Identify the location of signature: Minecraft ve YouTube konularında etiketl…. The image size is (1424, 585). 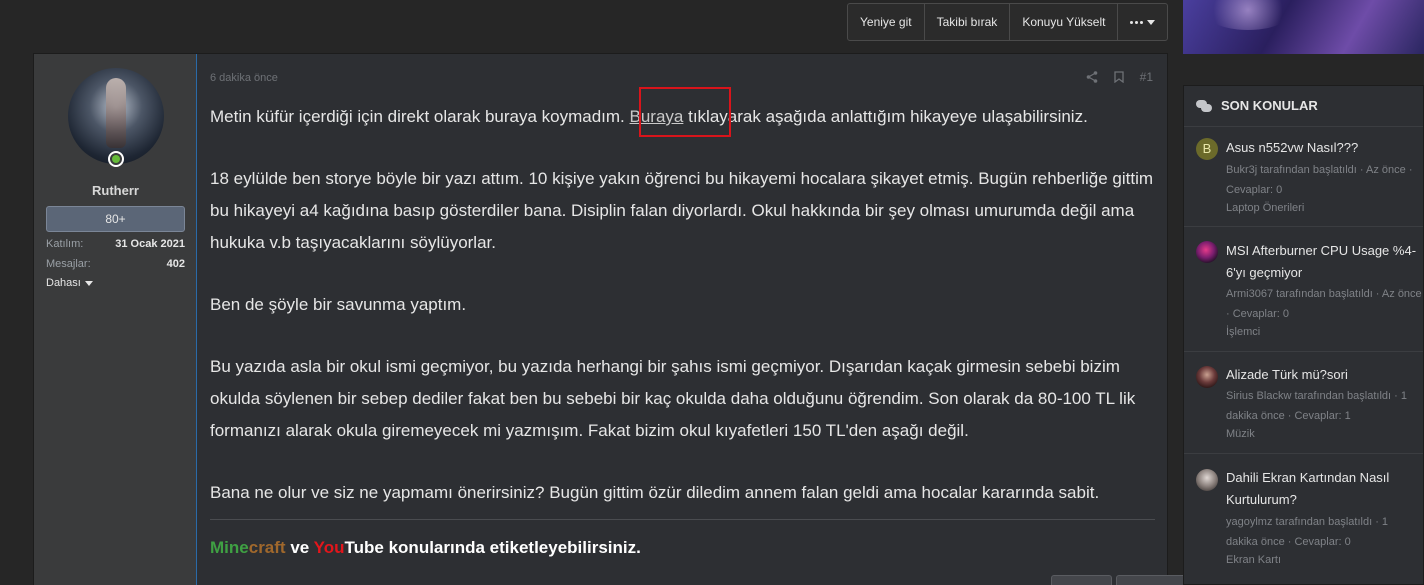
(425, 548).